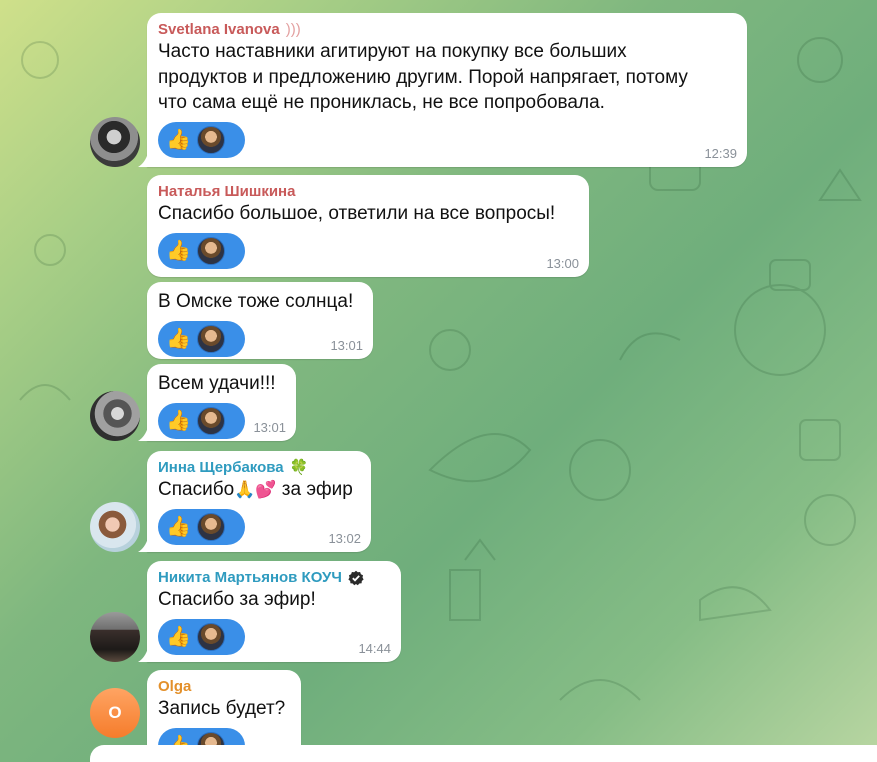  What do you see at coordinates (274, 577) in the screenshot?
I see `sender-name: Никита Мартьянов КОУЧ` at bounding box center [274, 577].